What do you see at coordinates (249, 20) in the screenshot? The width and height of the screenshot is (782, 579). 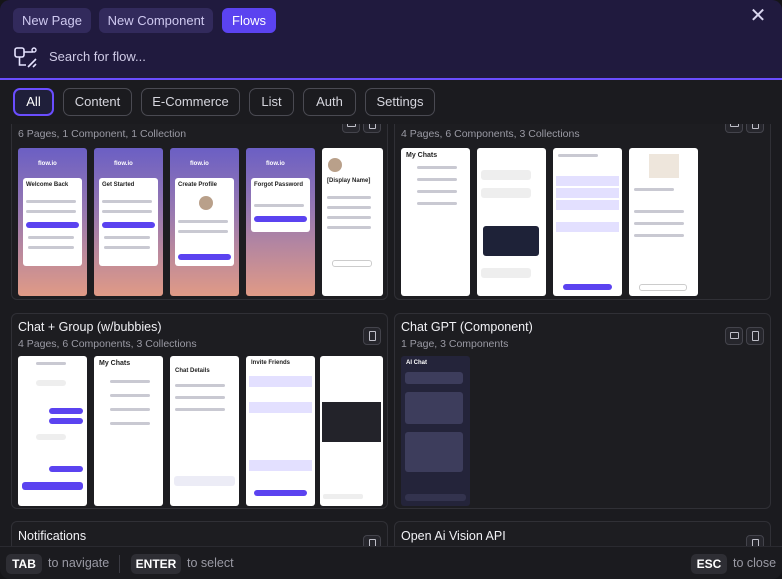 I see `tab-flows: Flows` at bounding box center [249, 20].